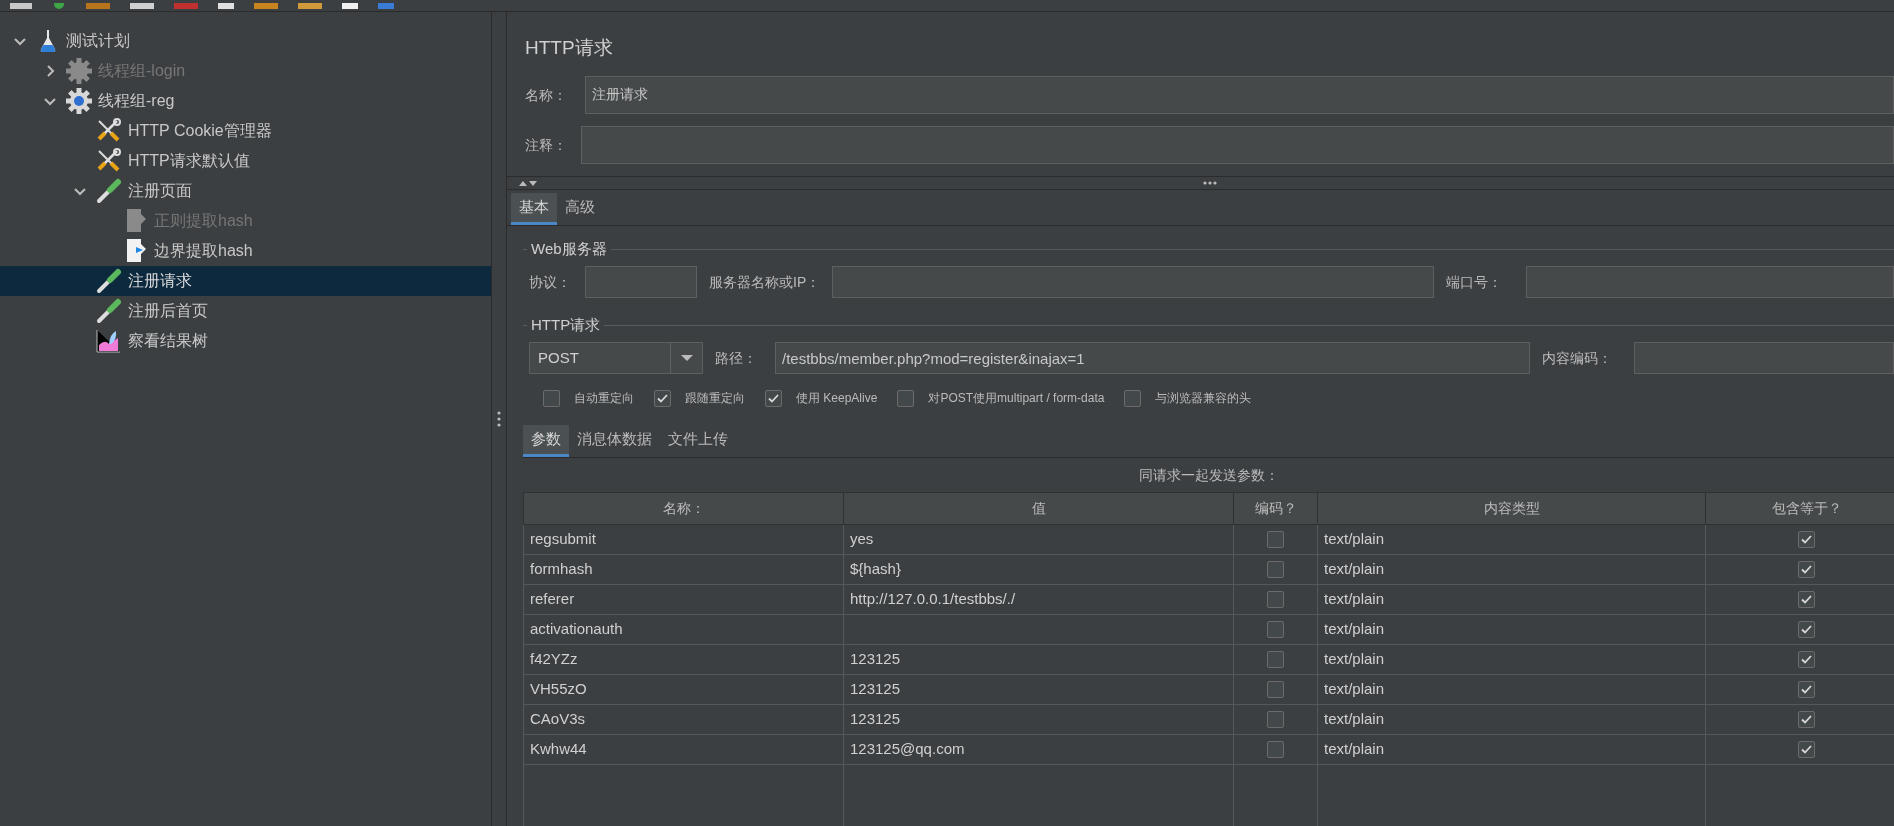 The image size is (1894, 826). I want to click on tree-item-label: 注册请求, so click(160, 281).